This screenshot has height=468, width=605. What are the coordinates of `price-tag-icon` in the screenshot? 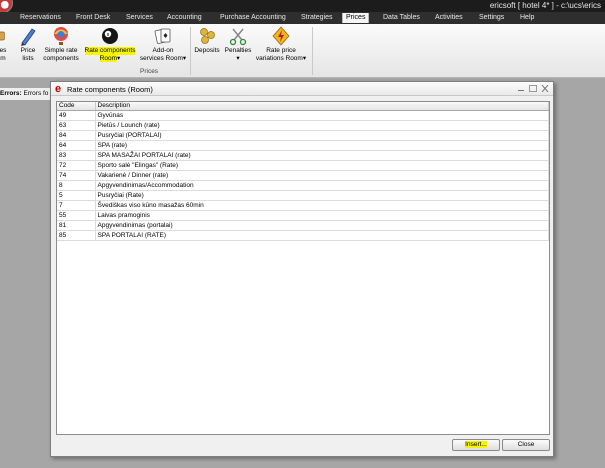 It's located at (2, 36).